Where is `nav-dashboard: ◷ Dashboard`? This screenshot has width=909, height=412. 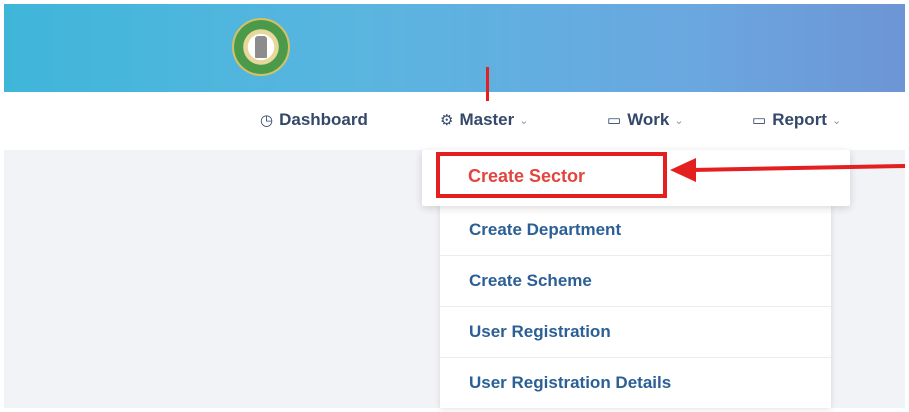
nav-dashboard: ◷ Dashboard is located at coordinates (314, 120).